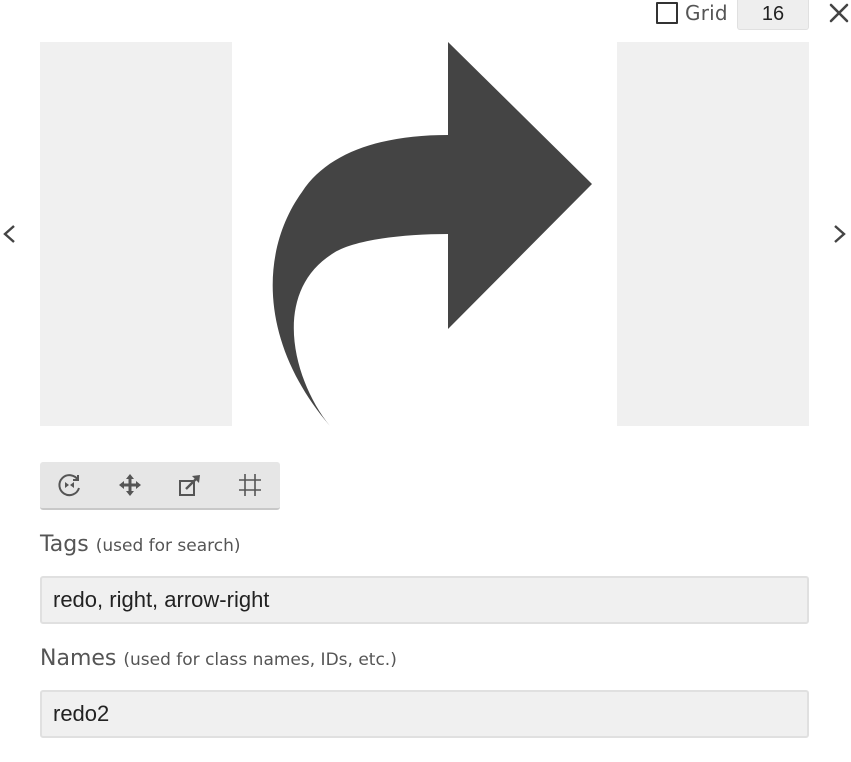  What do you see at coordinates (136, 234) in the screenshot?
I see `glyph-padding-left` at bounding box center [136, 234].